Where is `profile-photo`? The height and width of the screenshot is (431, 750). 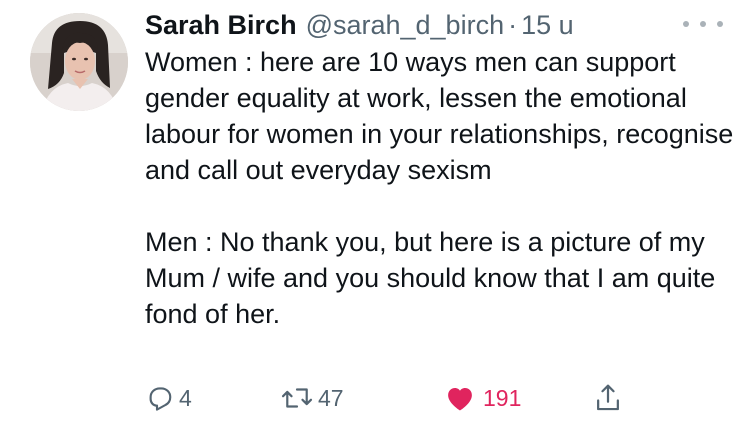
profile-photo is located at coordinates (79, 62).